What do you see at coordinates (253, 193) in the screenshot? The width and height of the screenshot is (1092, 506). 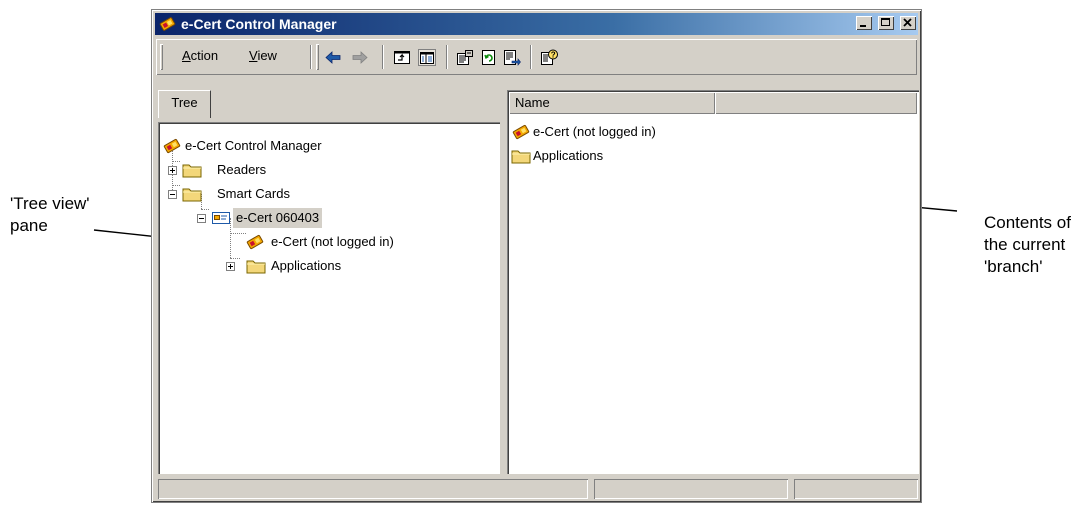 I see `tree-item-label: Smart Cards` at bounding box center [253, 193].